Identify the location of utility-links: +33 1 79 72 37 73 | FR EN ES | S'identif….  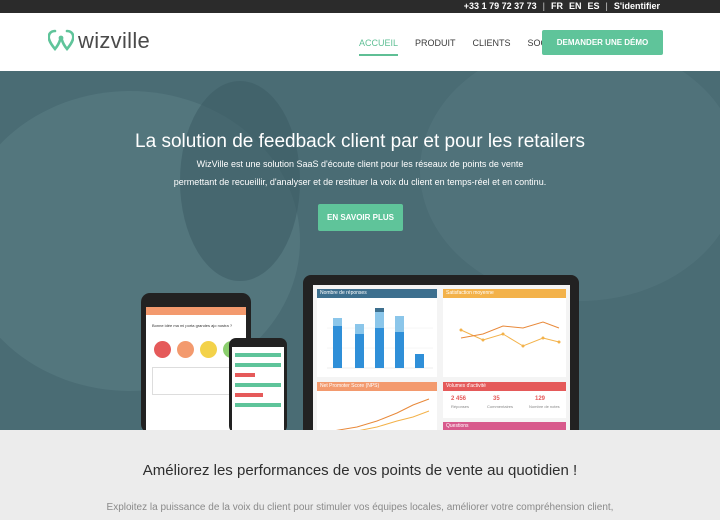
(562, 6).